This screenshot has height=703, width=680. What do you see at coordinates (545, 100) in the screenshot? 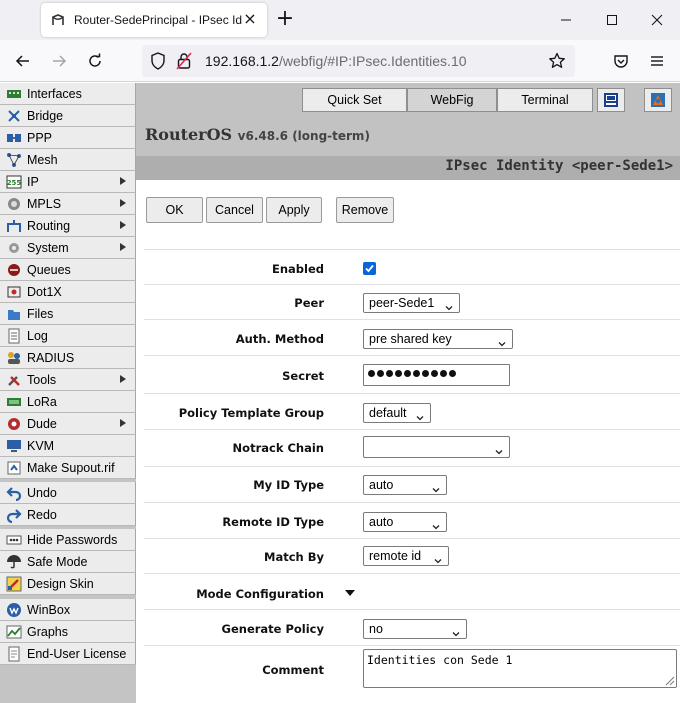
I see `terminal-tab: Terminal` at bounding box center [545, 100].